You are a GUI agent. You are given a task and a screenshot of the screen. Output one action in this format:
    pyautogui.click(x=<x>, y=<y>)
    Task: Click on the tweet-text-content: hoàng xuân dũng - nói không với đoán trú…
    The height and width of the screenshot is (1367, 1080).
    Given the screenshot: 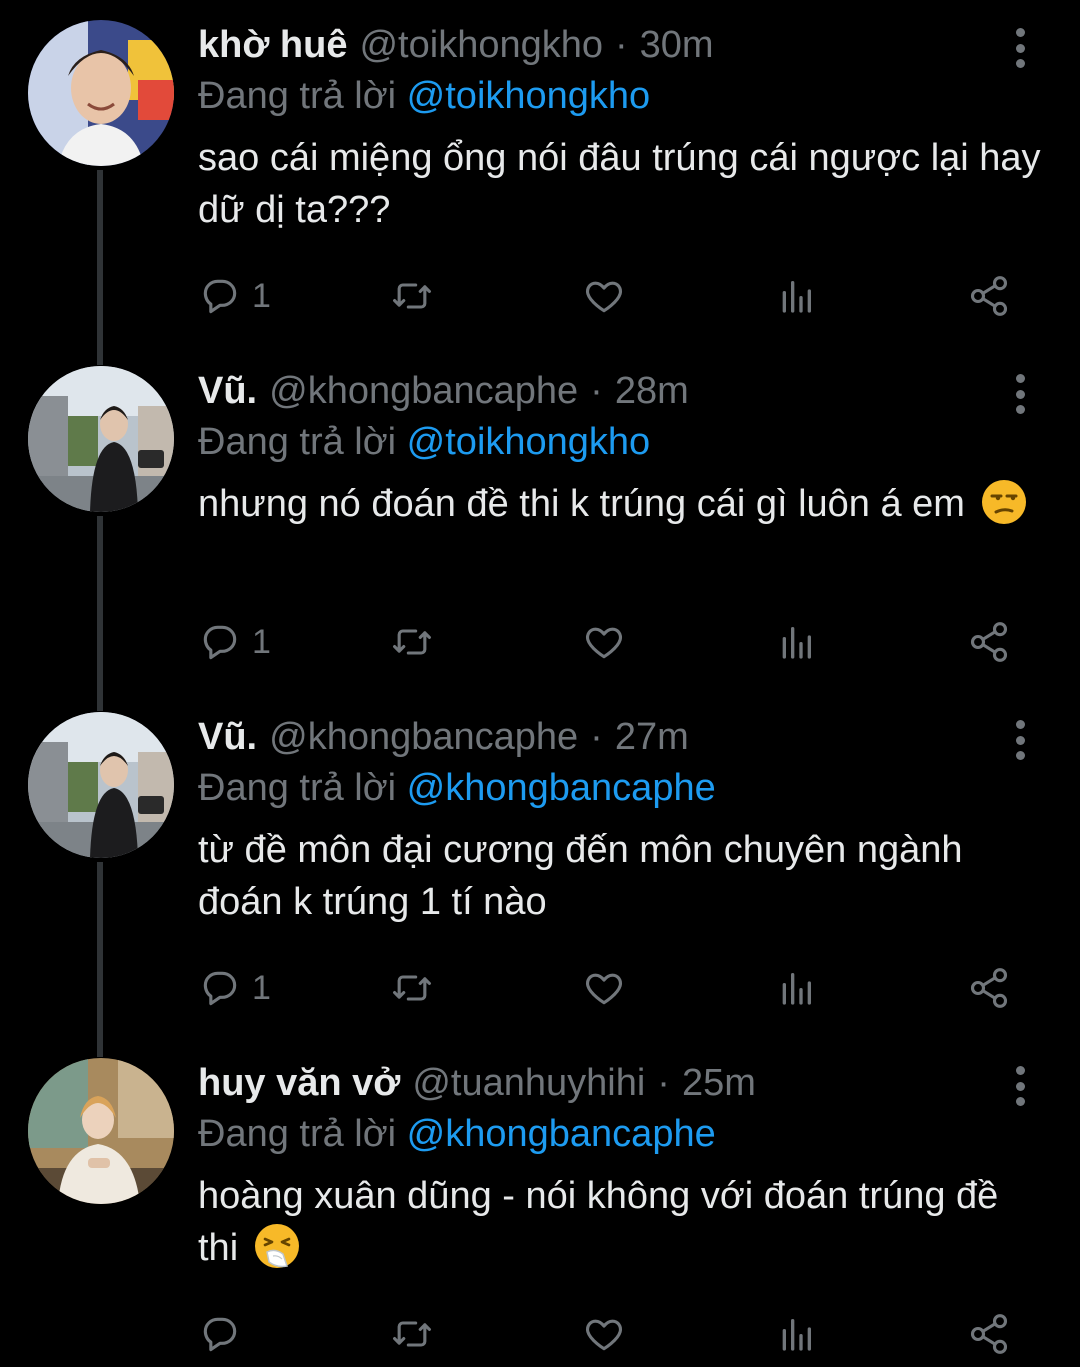 What is the action you would take?
    pyautogui.click(x=598, y=1222)
    